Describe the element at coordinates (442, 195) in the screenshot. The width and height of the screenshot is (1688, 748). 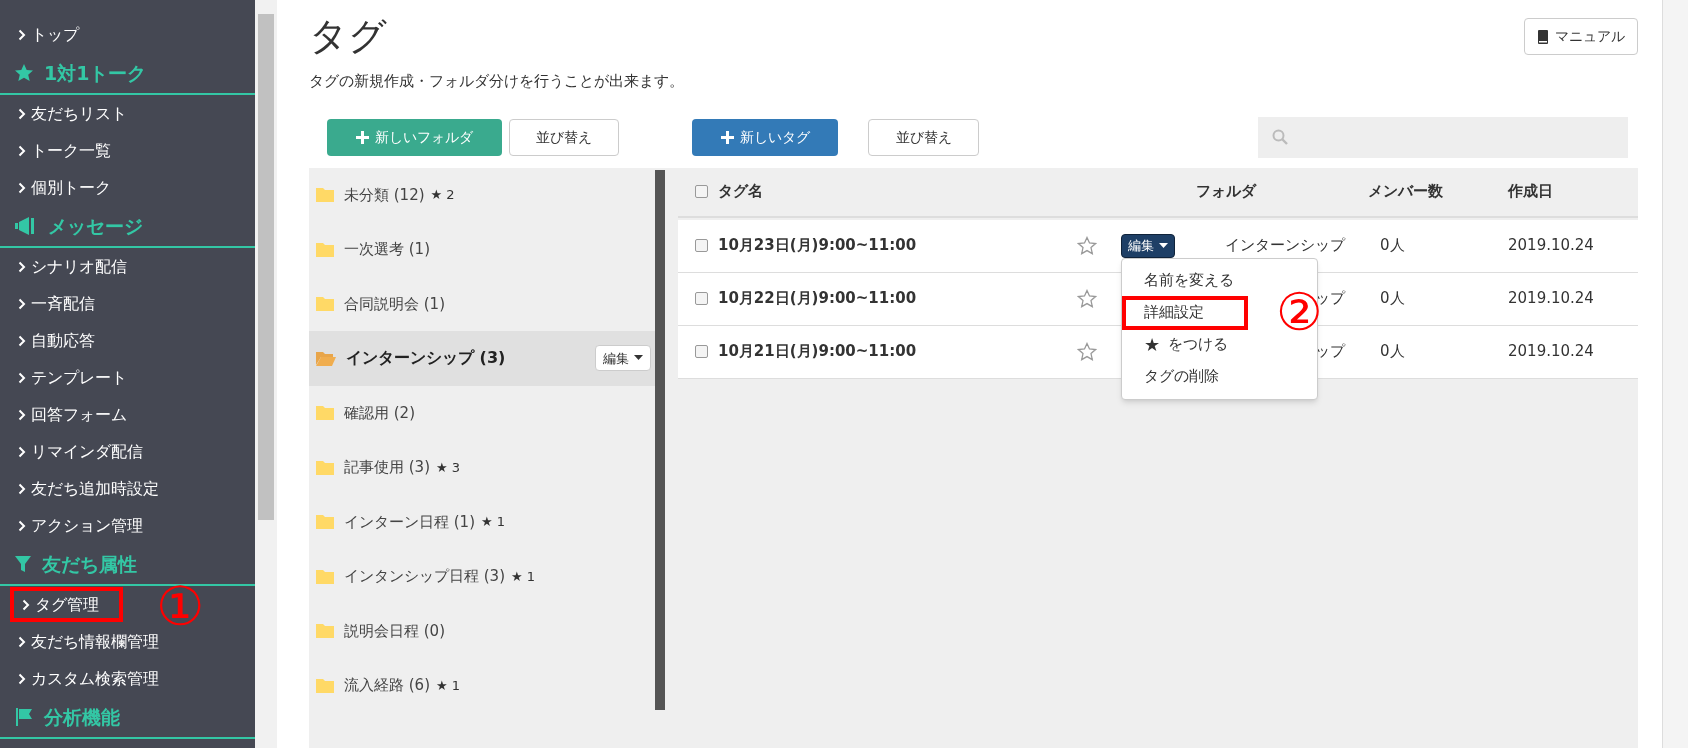
I see `star-count: ★ 2` at that location.